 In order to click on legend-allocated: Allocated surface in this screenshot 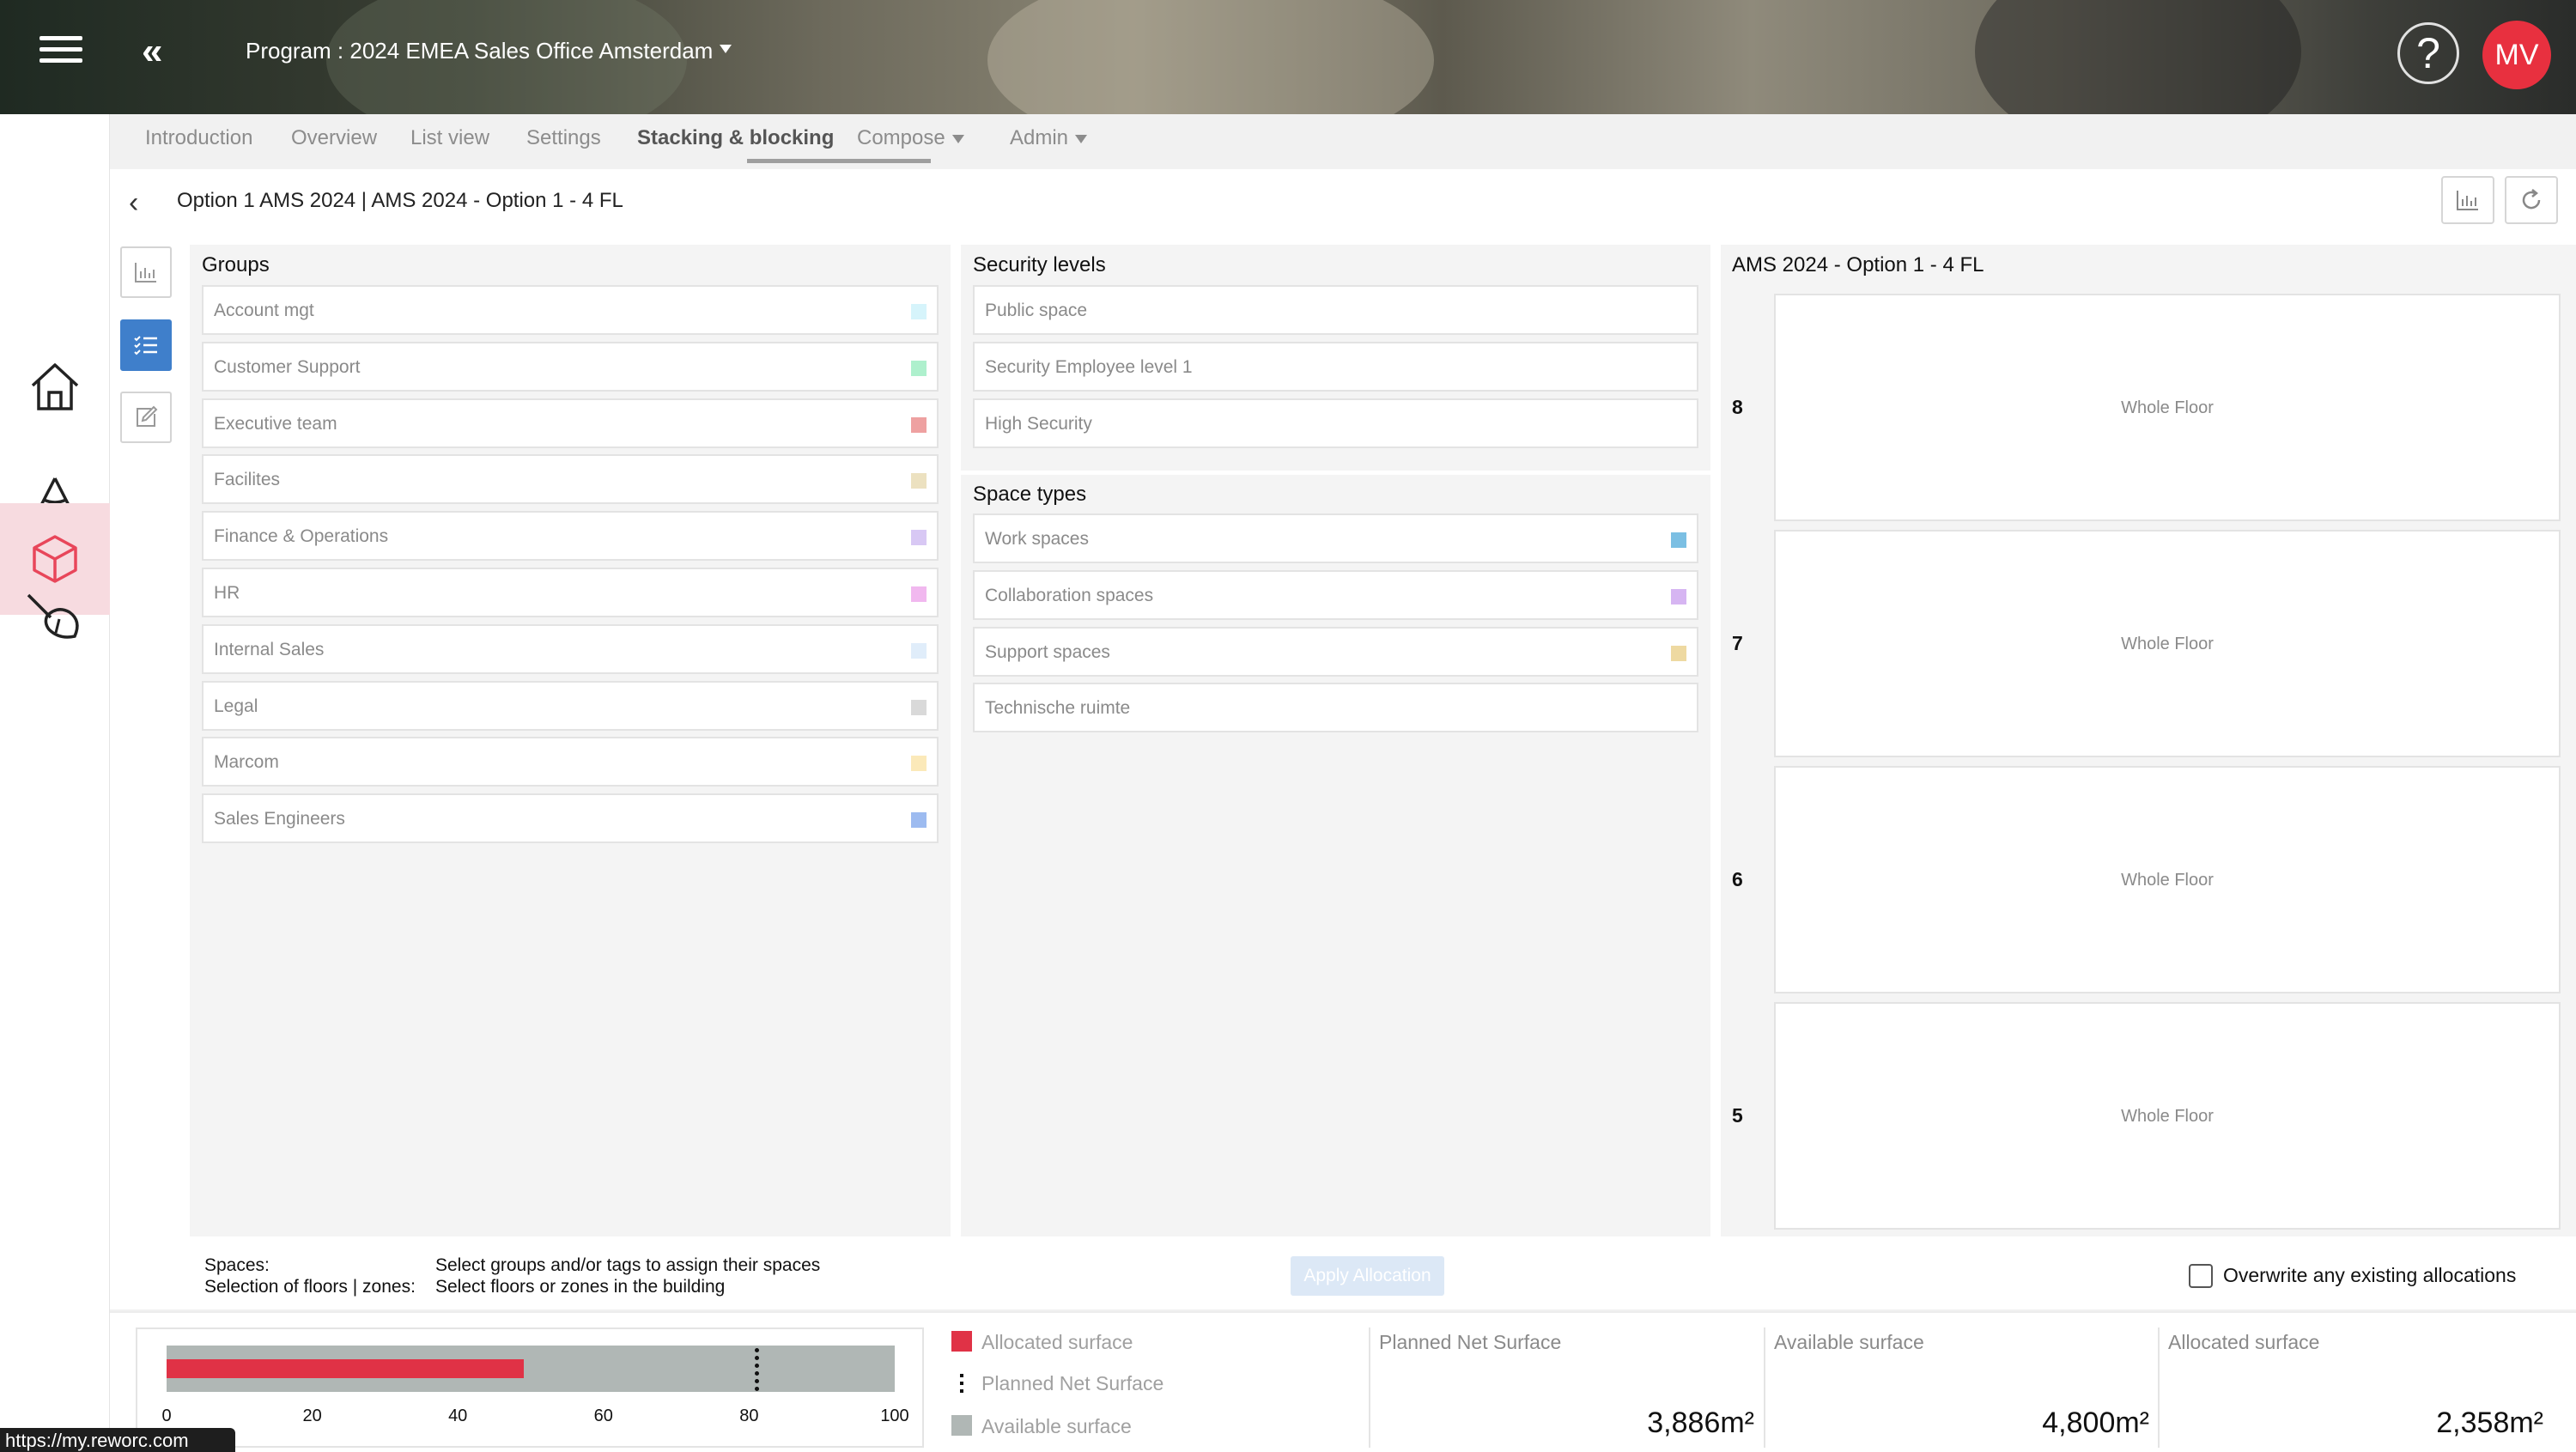, I will do `click(1057, 1342)`.